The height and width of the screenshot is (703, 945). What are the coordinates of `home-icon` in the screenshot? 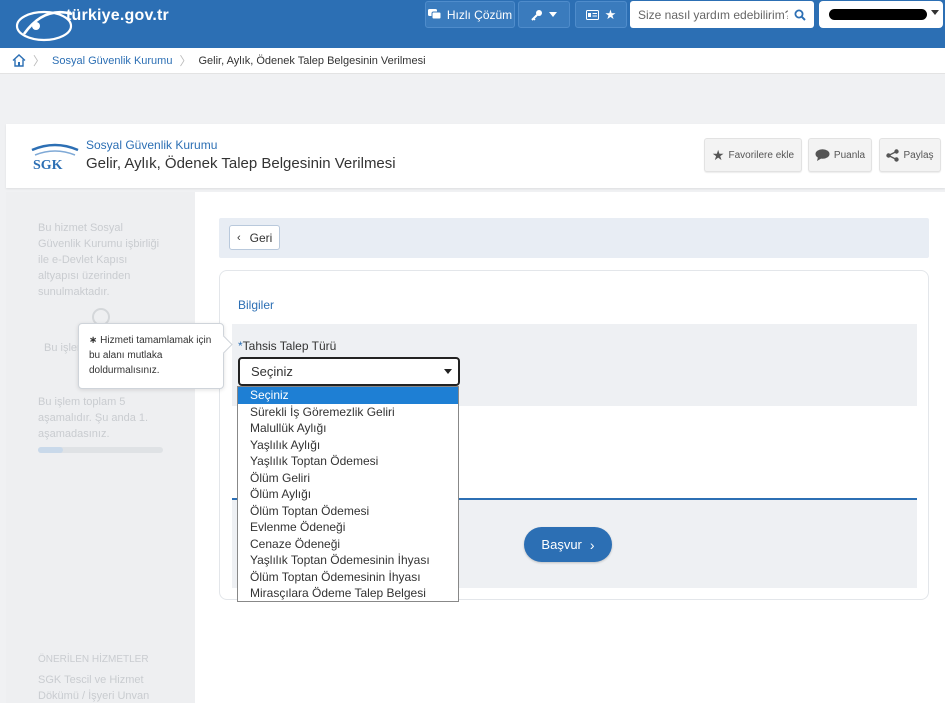 It's located at (19, 60).